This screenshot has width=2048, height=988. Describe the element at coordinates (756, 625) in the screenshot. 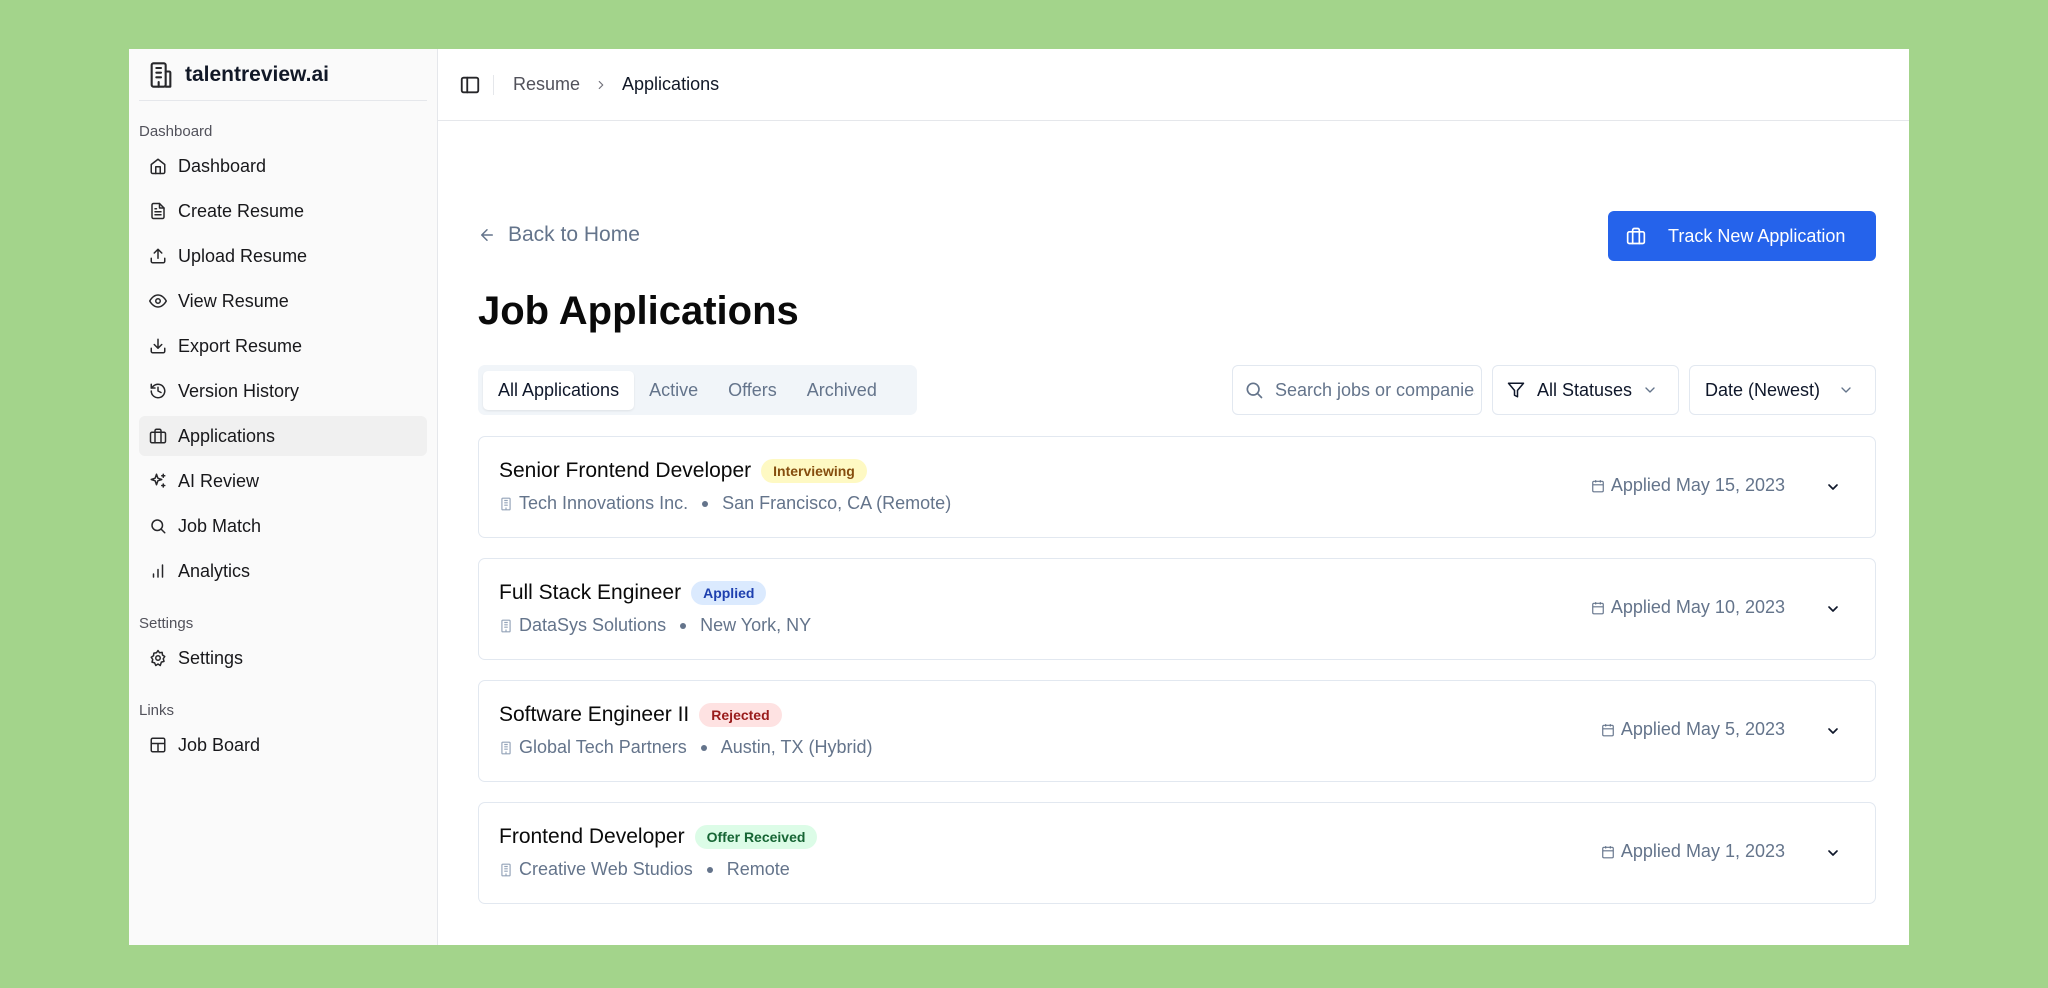

I see `job-location: New York, NY` at that location.